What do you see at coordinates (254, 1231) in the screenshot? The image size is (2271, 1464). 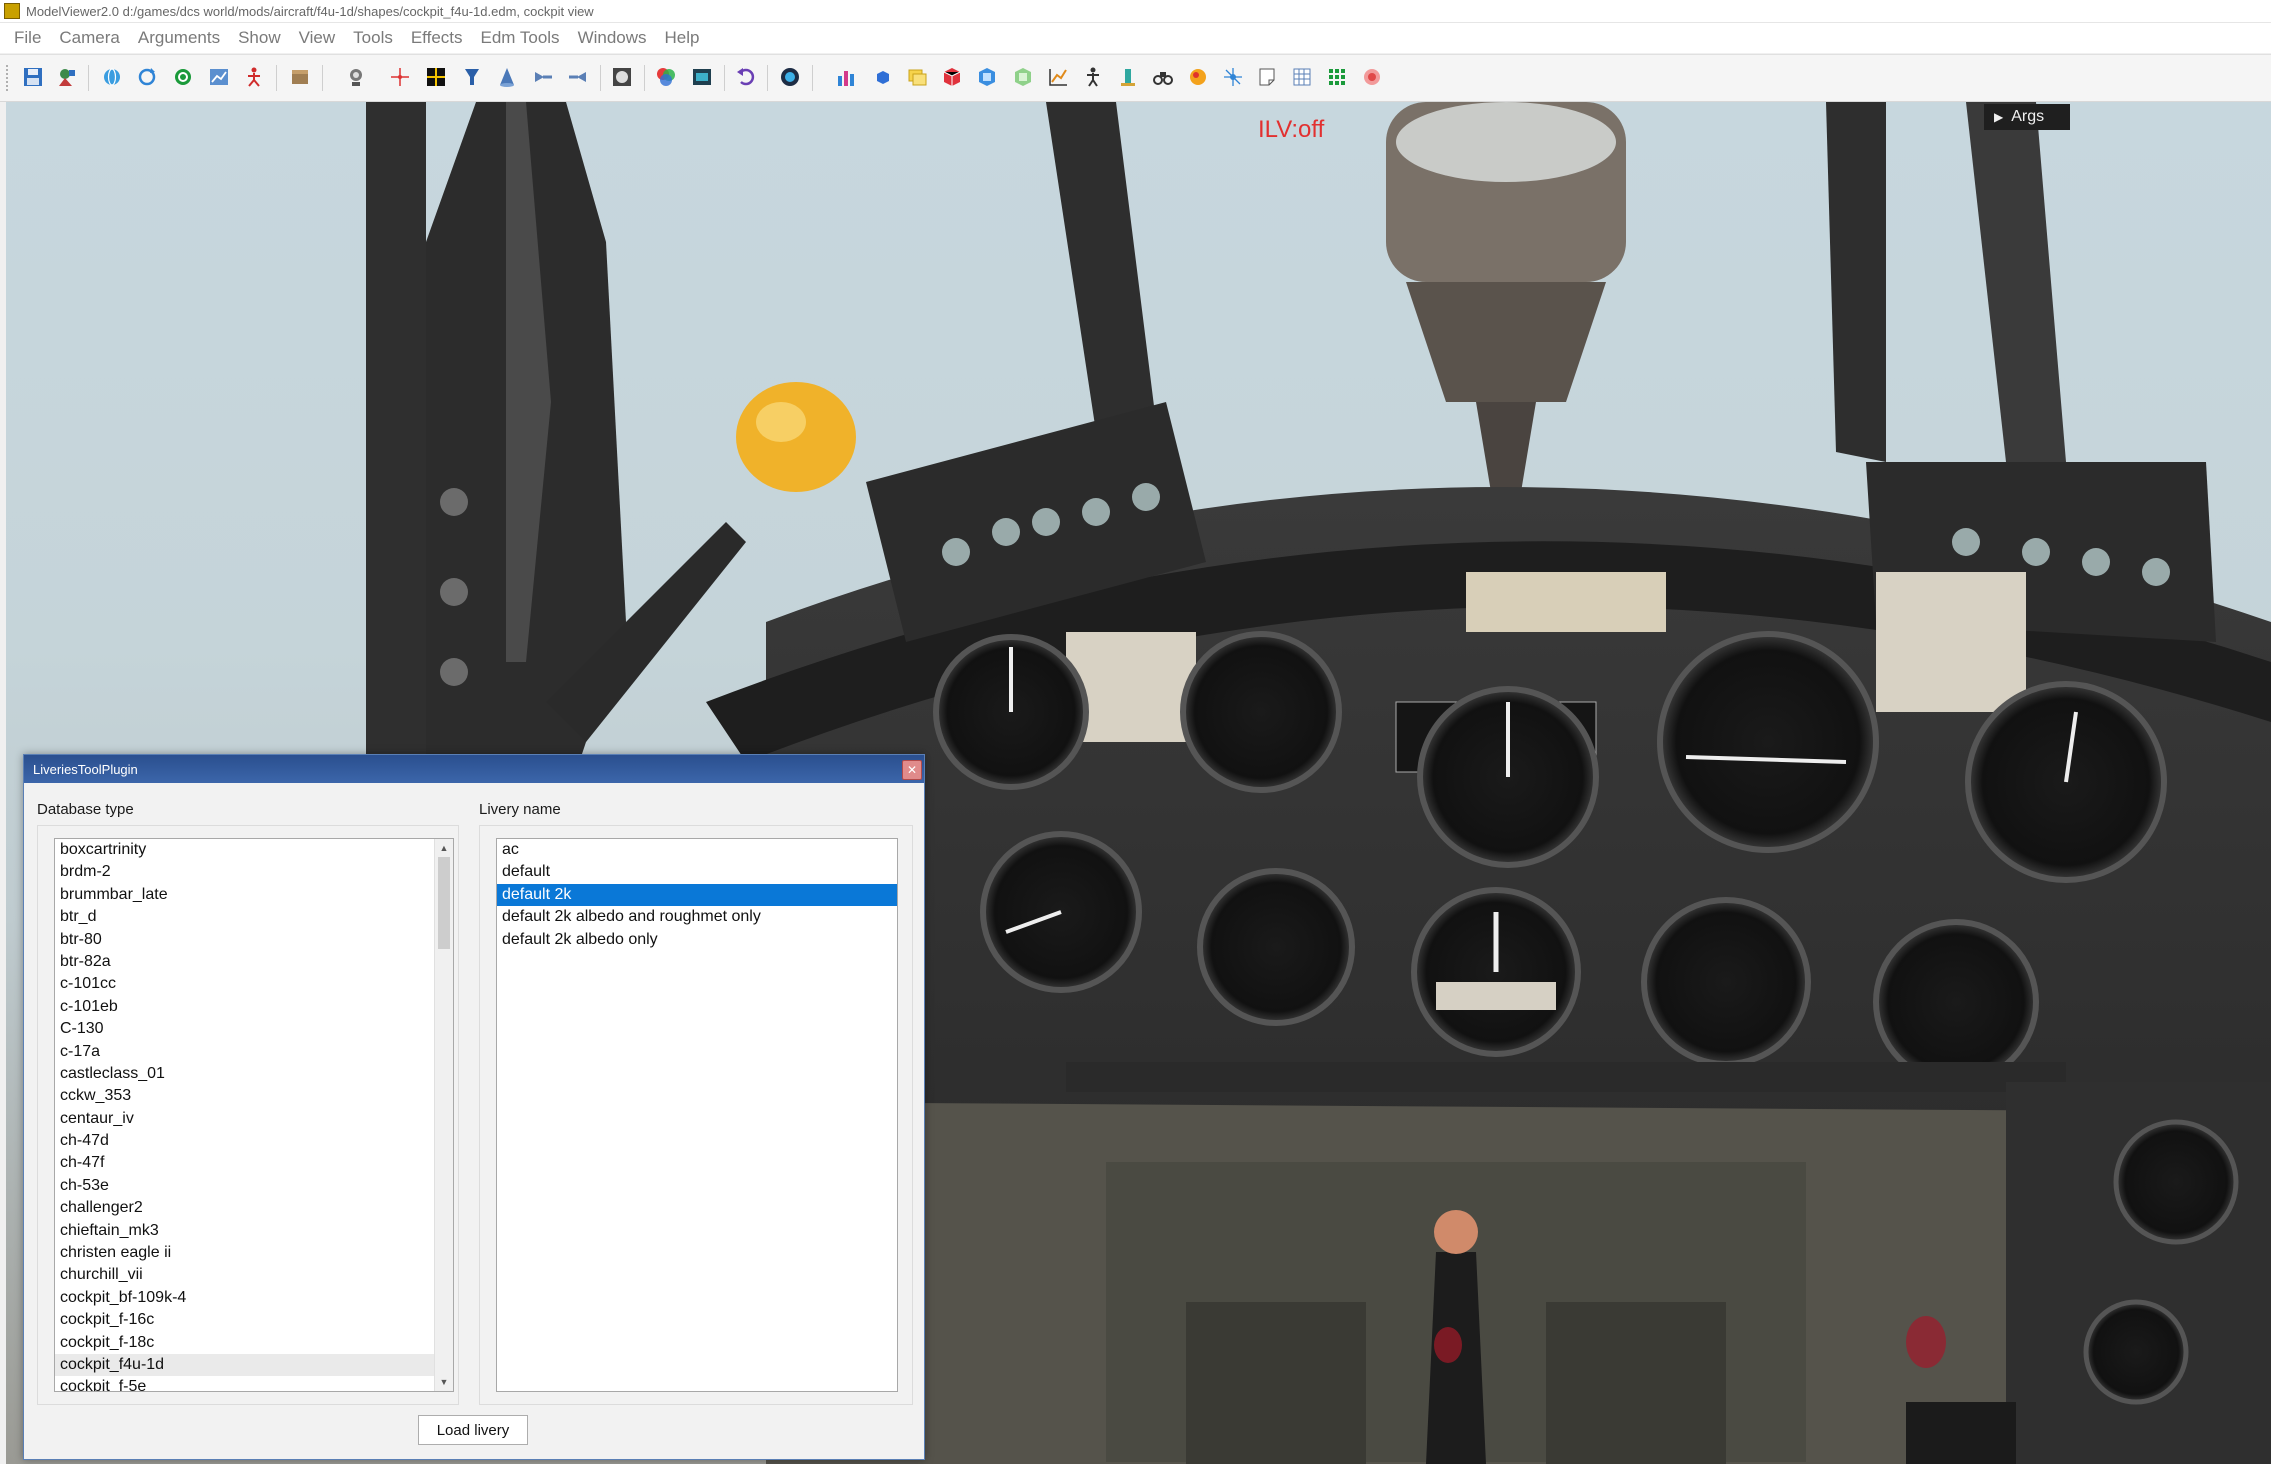 I see `database-list-item: chieftain_mk3` at bounding box center [254, 1231].